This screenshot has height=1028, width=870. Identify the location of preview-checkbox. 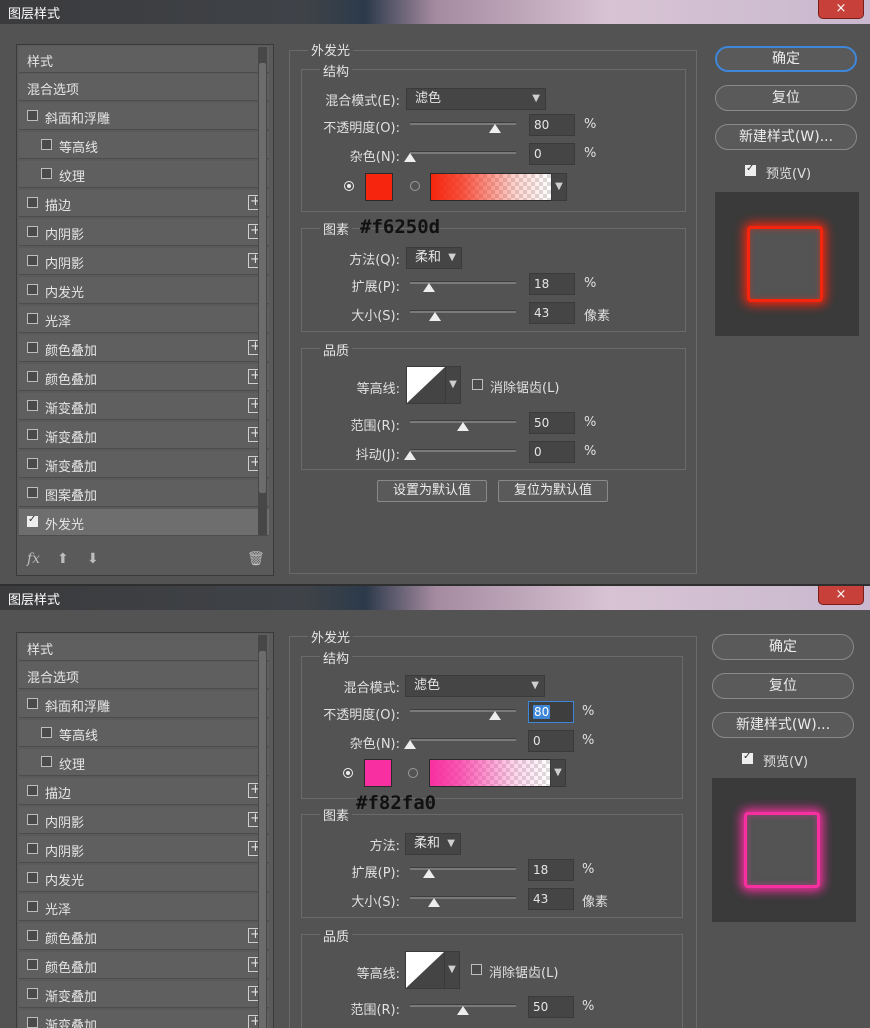
(747, 757).